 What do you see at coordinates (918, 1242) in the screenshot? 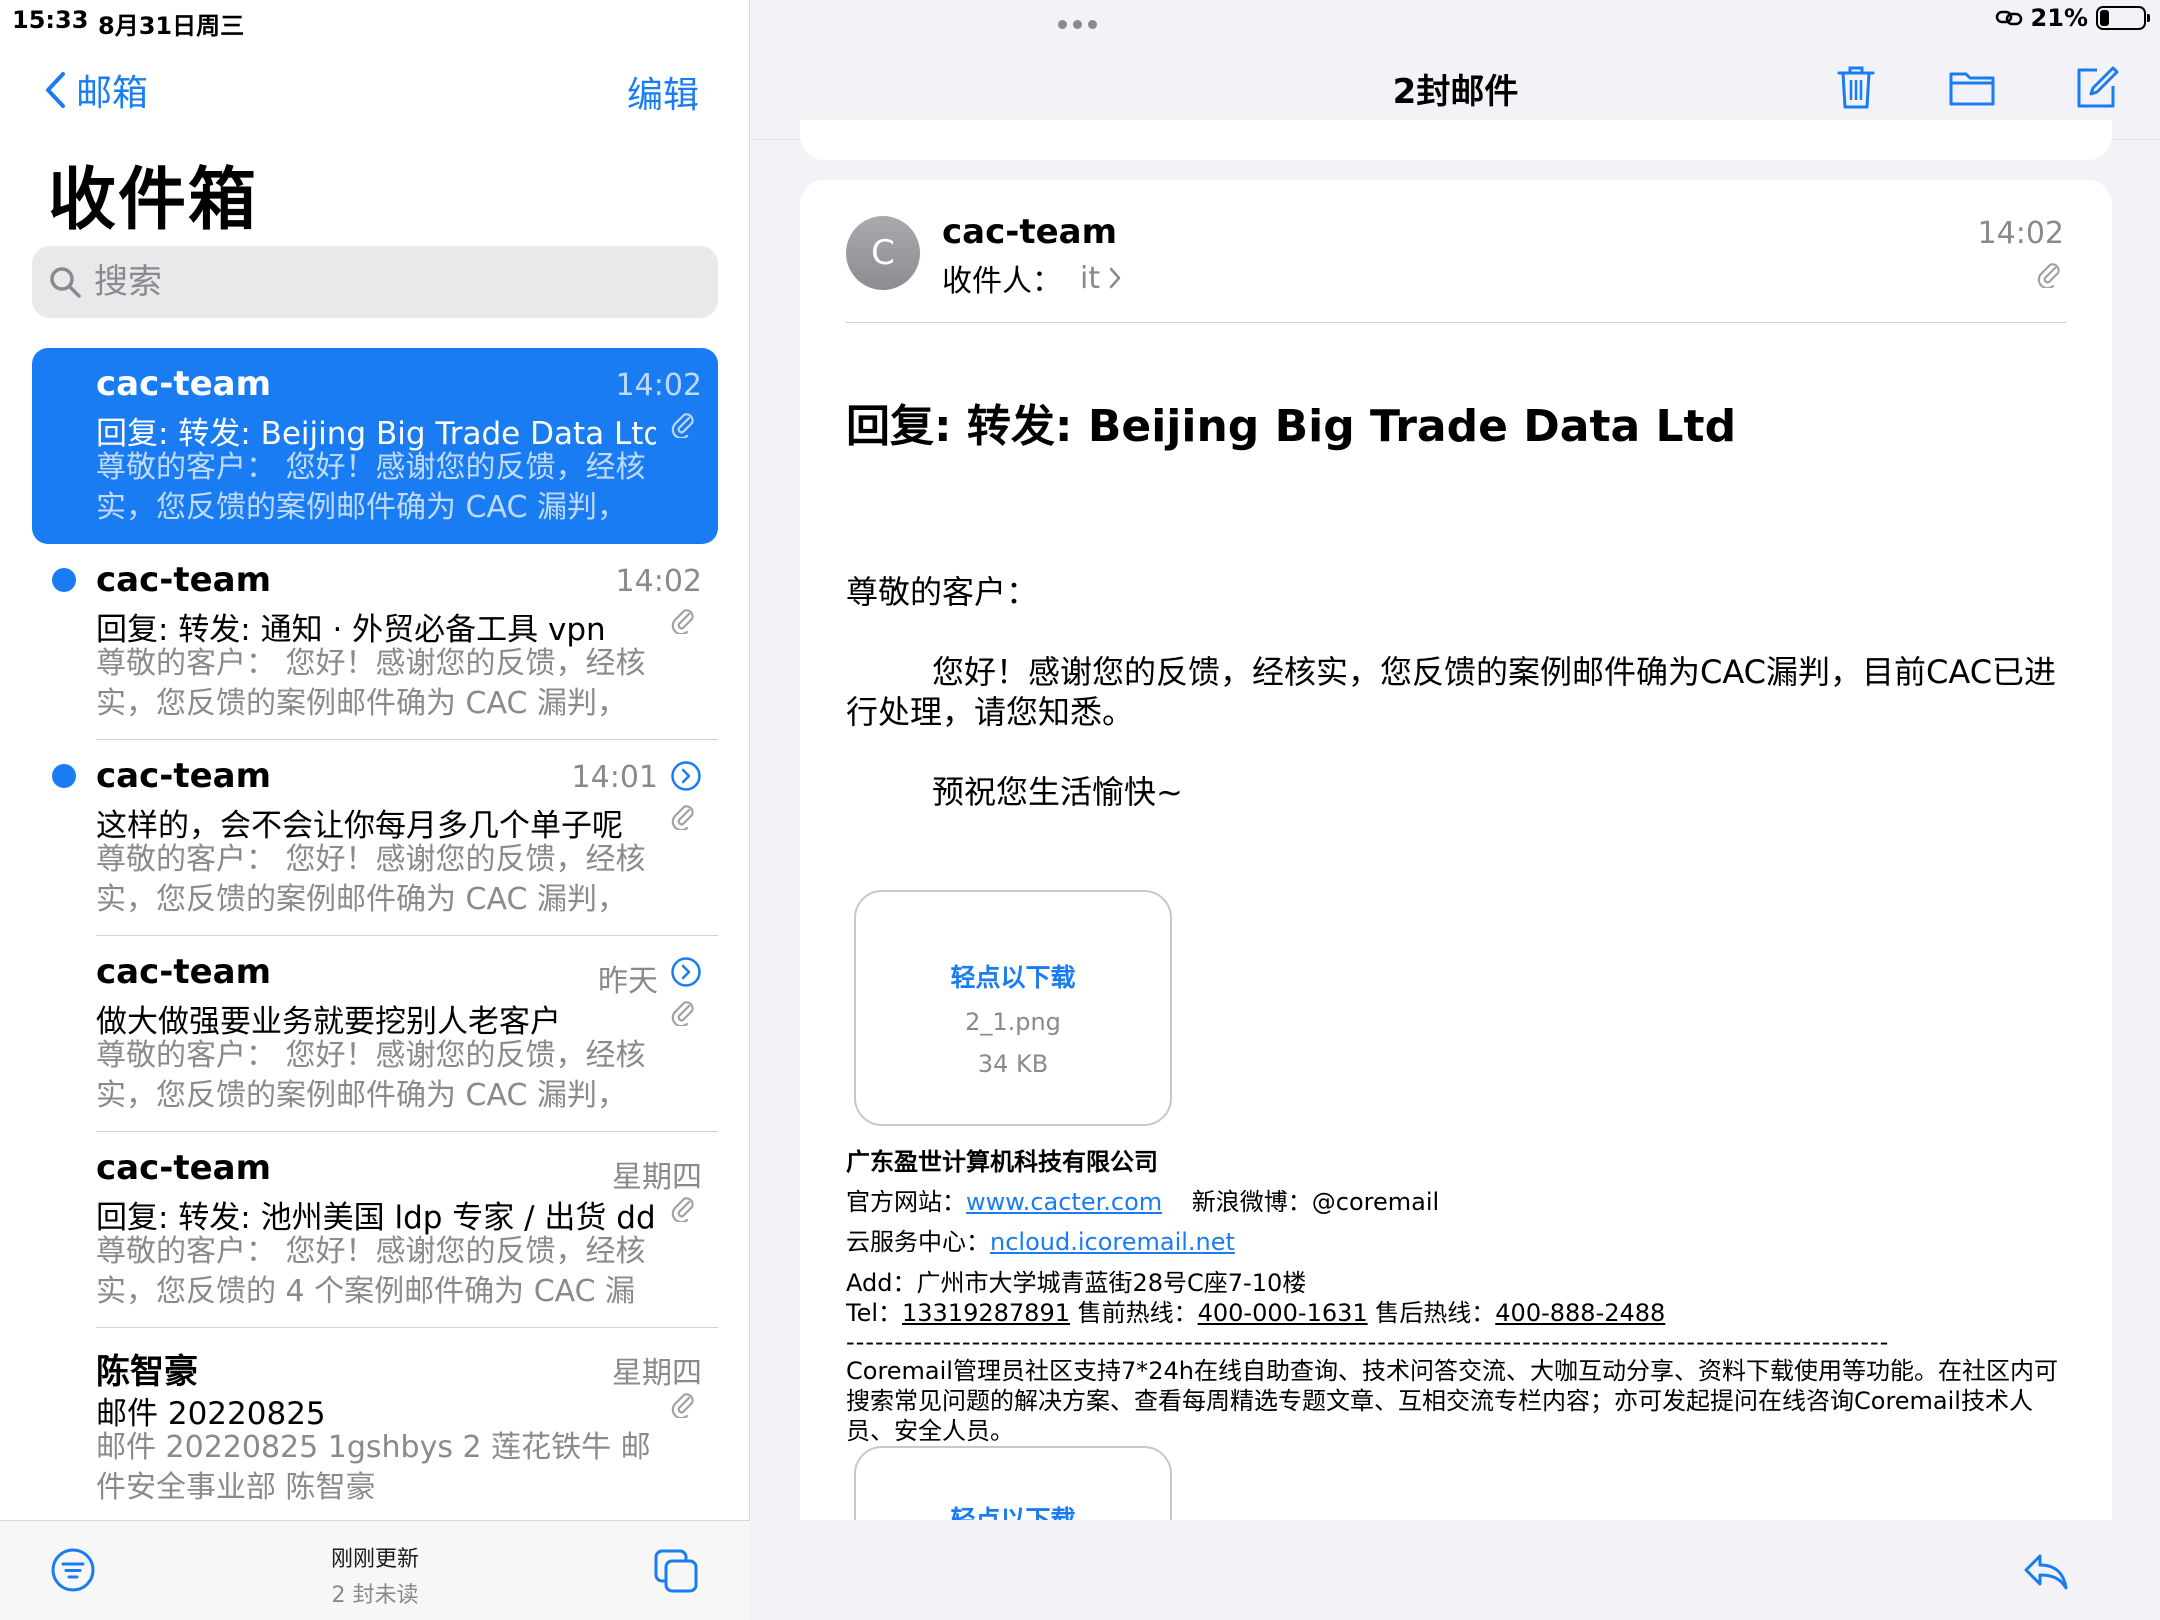
I see `cloud-label: 云服务中心：` at bounding box center [918, 1242].